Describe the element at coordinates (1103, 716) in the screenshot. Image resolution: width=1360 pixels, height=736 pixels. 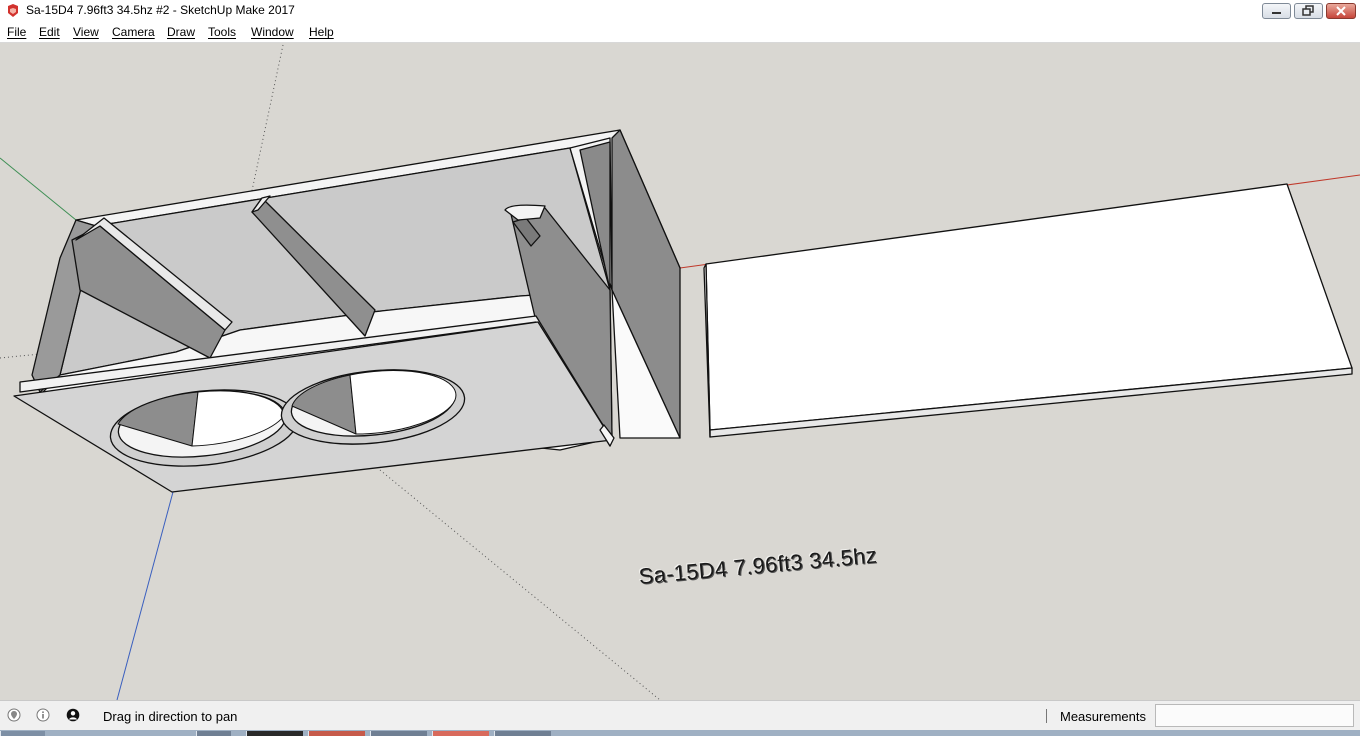
I see `measurements-label: Measurements` at that location.